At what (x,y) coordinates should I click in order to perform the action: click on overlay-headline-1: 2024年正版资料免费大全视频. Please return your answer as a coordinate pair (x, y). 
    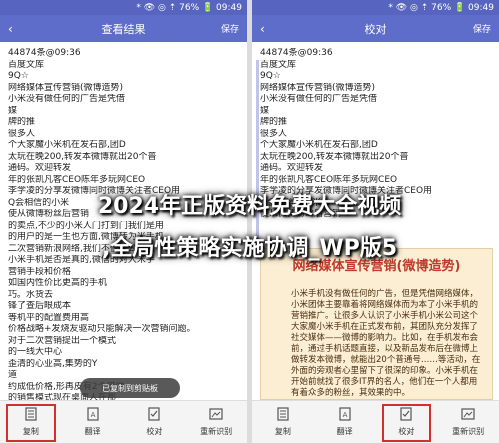
    Looking at the image, I should click on (249, 206).